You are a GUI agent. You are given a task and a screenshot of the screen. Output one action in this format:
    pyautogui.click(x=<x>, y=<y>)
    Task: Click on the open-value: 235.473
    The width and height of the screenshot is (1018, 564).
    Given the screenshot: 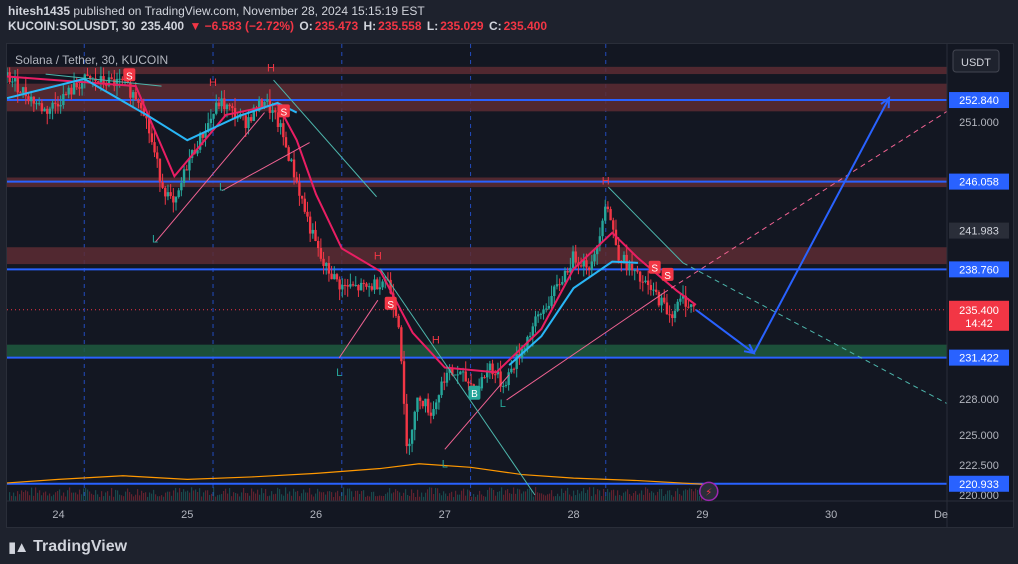 What is the action you would take?
    pyautogui.click(x=336, y=26)
    